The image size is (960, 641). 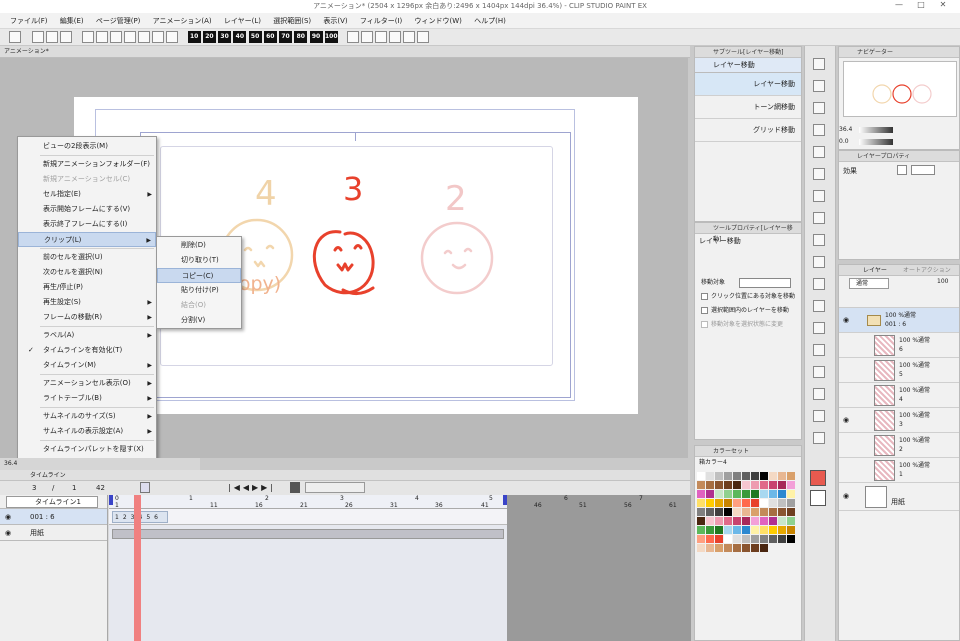 What do you see at coordinates (844, 141) in the screenshot?
I see `navigator-angle: 0.0` at bounding box center [844, 141].